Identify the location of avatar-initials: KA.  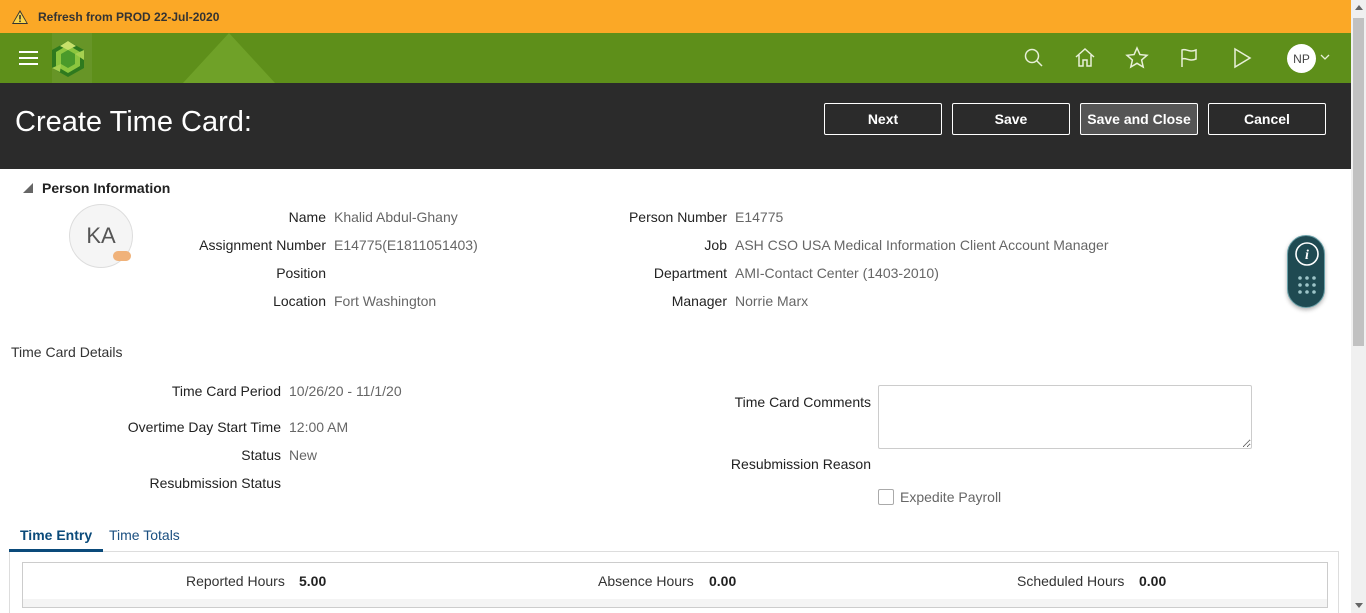
(101, 235).